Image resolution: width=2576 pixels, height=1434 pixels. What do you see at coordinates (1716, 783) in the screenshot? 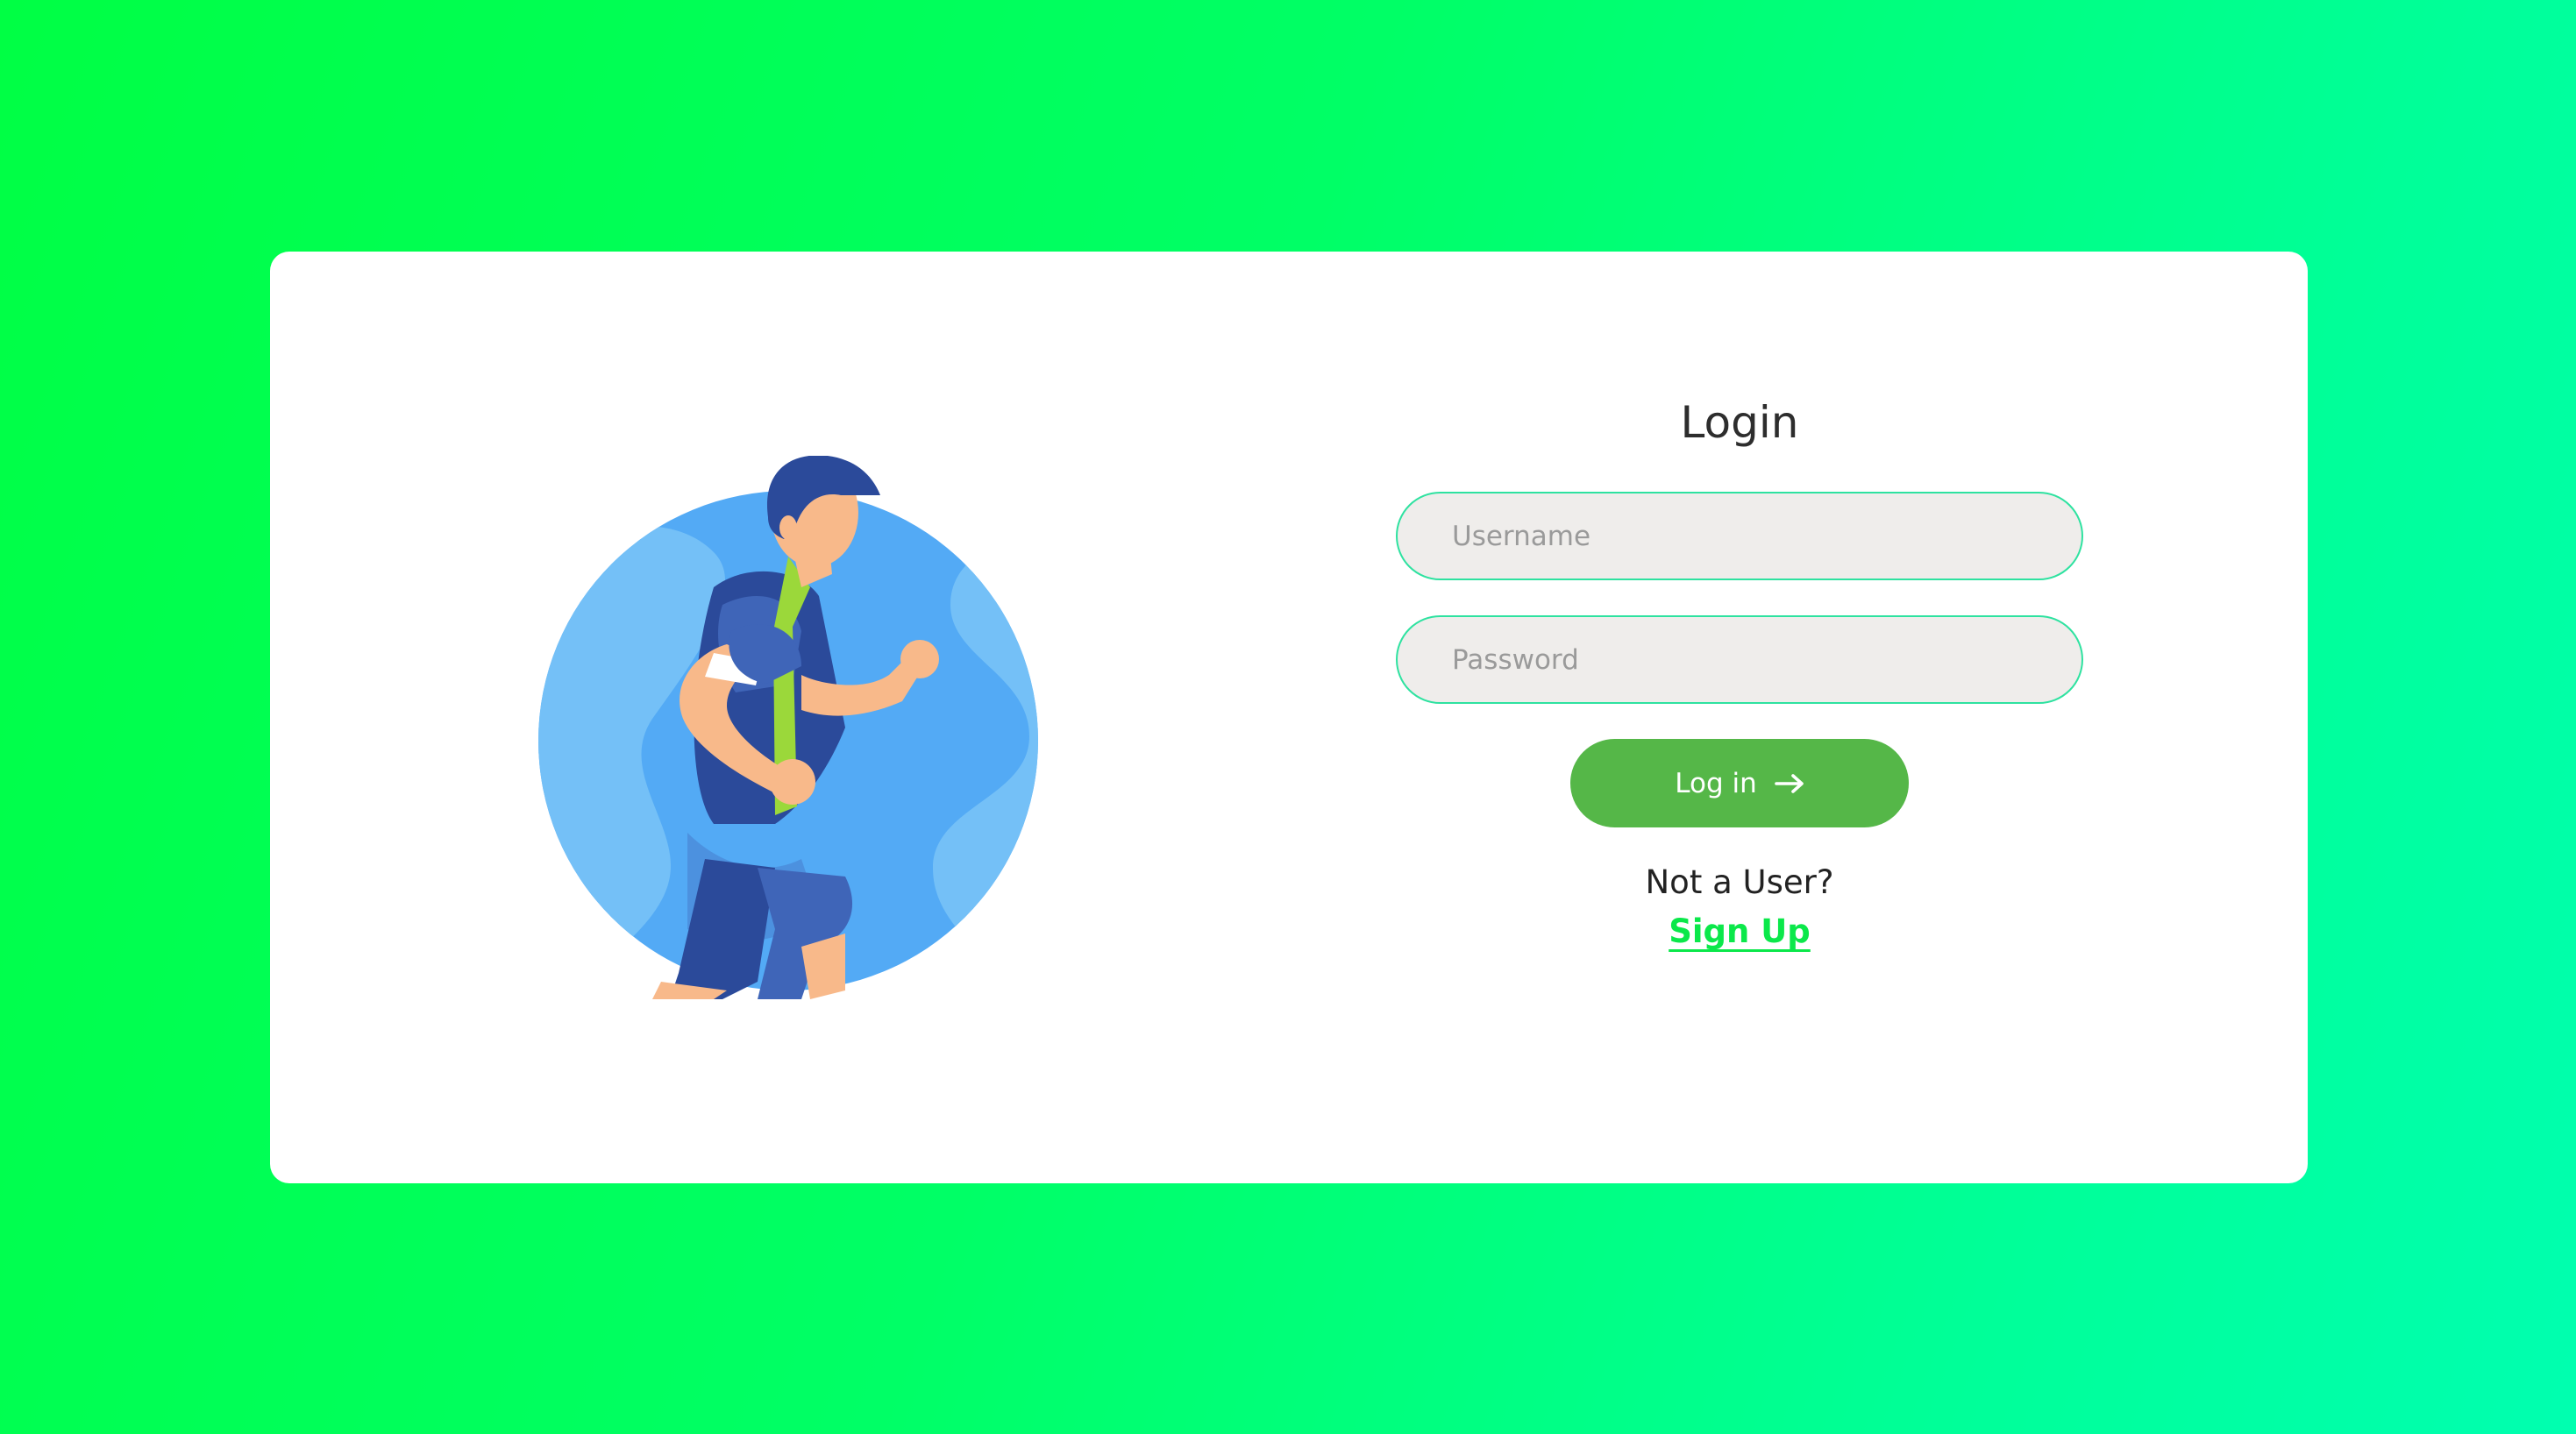
I see `login-button-label: Log in` at bounding box center [1716, 783].